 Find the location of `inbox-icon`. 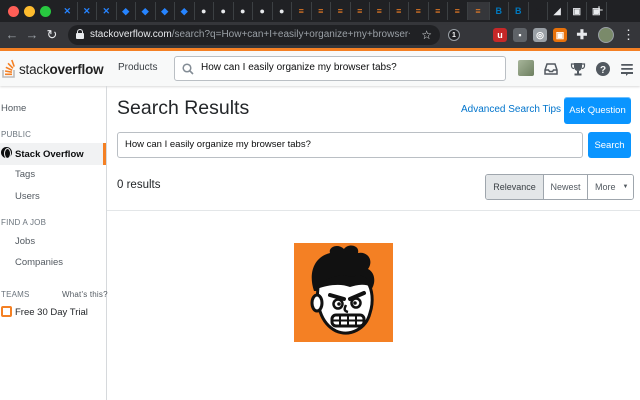

inbox-icon is located at coordinates (551, 69).